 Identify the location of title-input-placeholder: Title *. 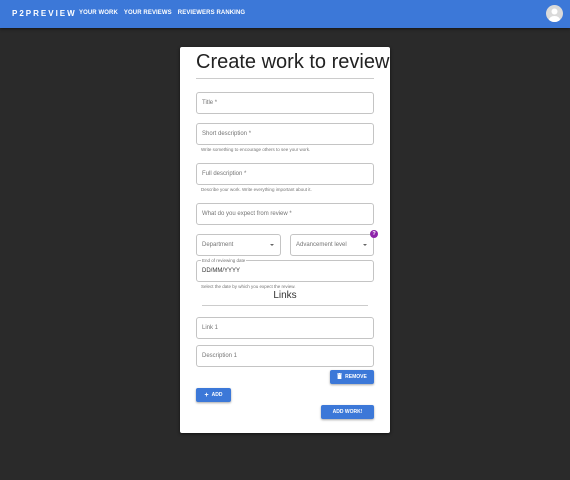
(210, 103).